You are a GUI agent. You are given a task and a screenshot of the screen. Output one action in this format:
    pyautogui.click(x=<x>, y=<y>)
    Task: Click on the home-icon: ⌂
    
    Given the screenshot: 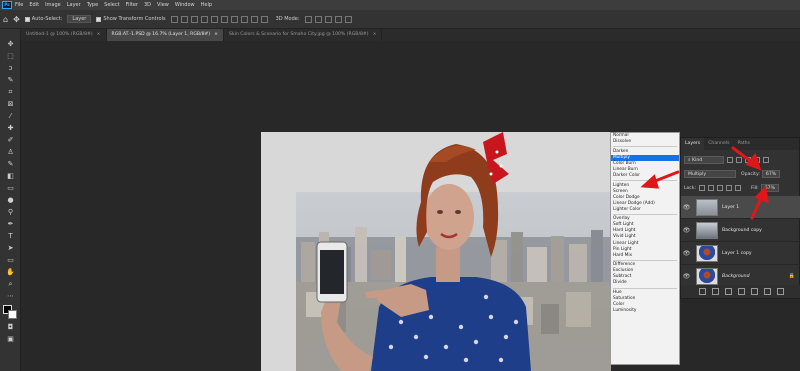 What is the action you would take?
    pyautogui.click(x=5, y=19)
    